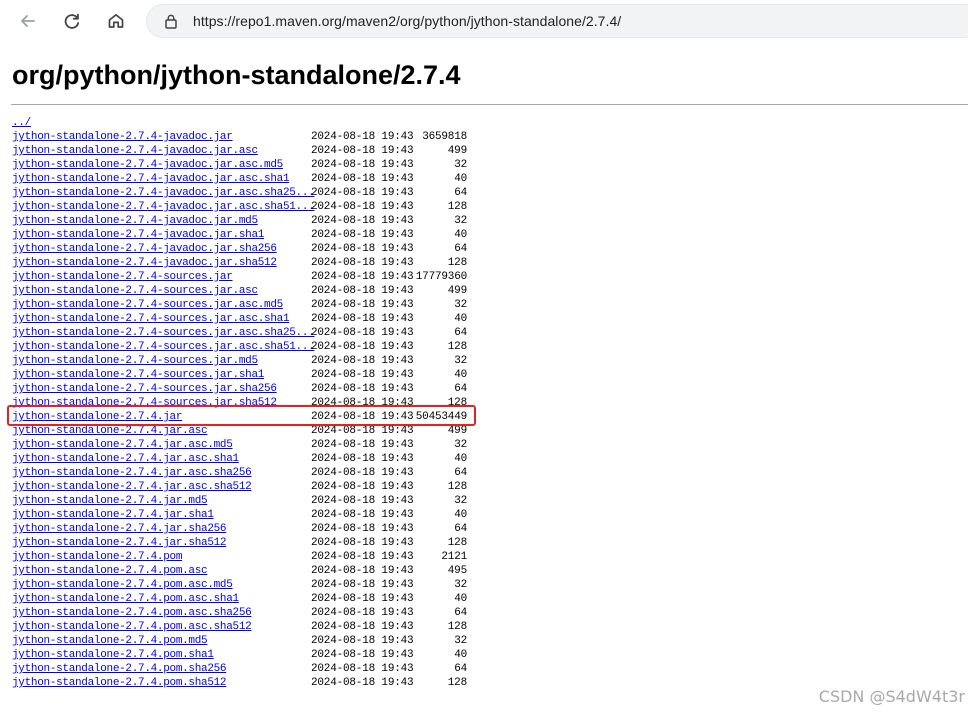 The image size is (968, 712). I want to click on file-link: jython-standalone-2.7.4.jar.md5, so click(110, 501).